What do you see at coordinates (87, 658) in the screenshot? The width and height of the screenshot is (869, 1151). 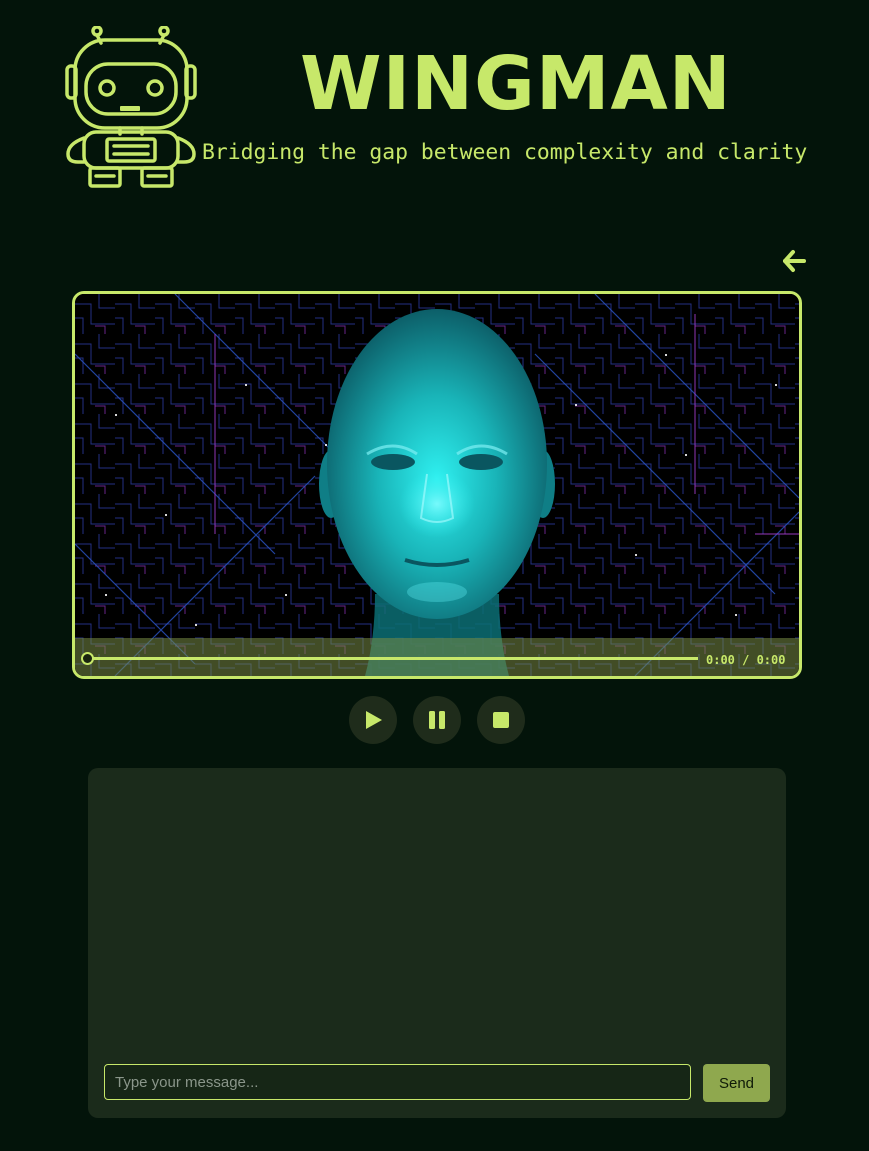 I see `progress-handle` at bounding box center [87, 658].